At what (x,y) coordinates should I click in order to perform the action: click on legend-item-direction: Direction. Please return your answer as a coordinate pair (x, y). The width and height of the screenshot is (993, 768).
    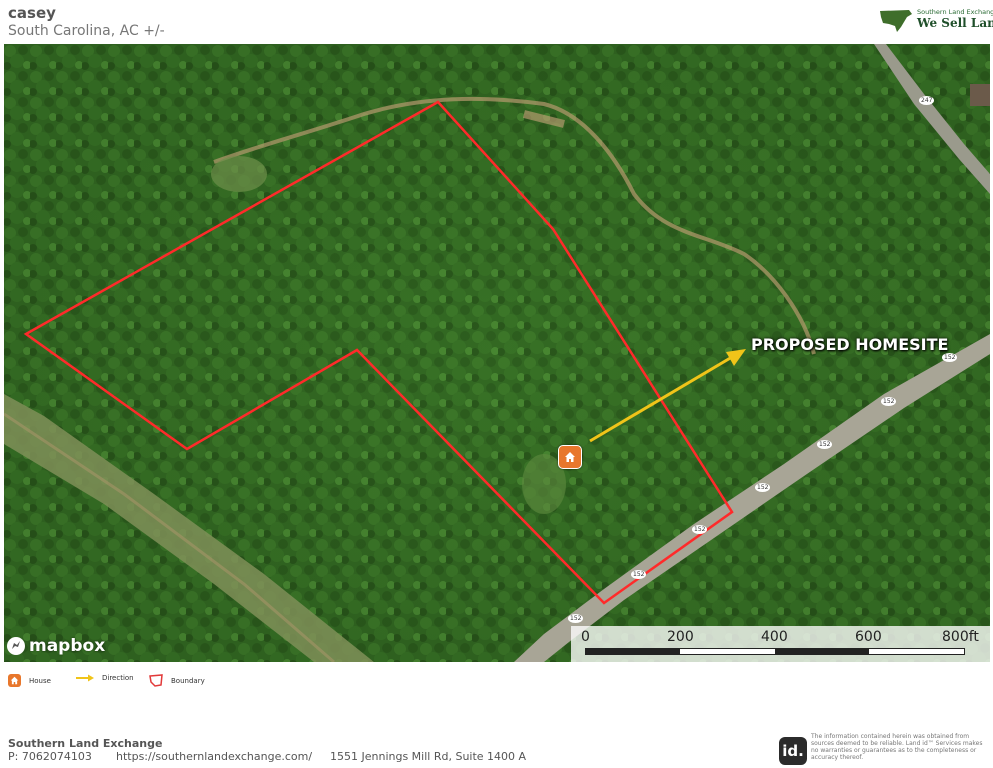
    Looking at the image, I should click on (105, 678).